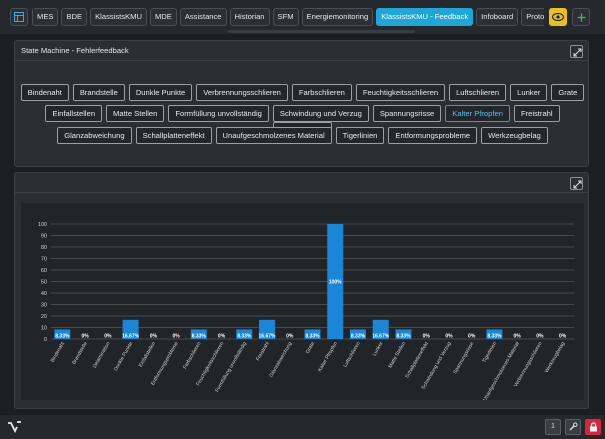  What do you see at coordinates (44, 329) in the screenshot?
I see `y-tick-label: 10` at bounding box center [44, 329].